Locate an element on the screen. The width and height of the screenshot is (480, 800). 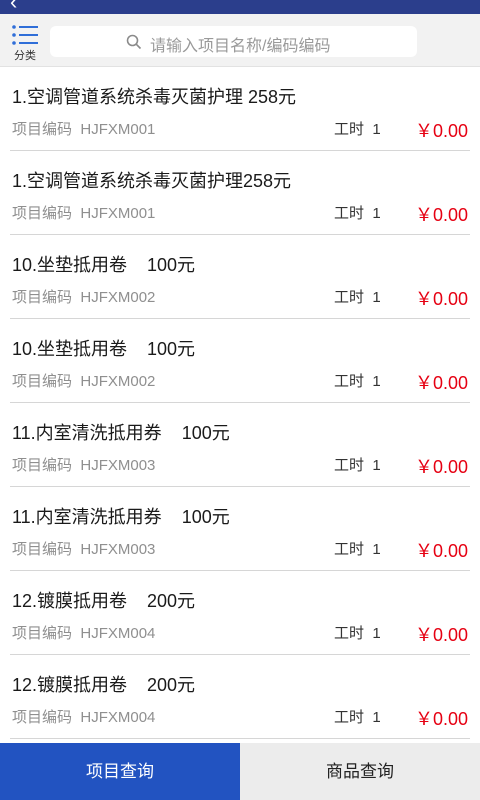
bottom-tab-bar: 项目查询 商品查询 is located at coordinates (240, 771).